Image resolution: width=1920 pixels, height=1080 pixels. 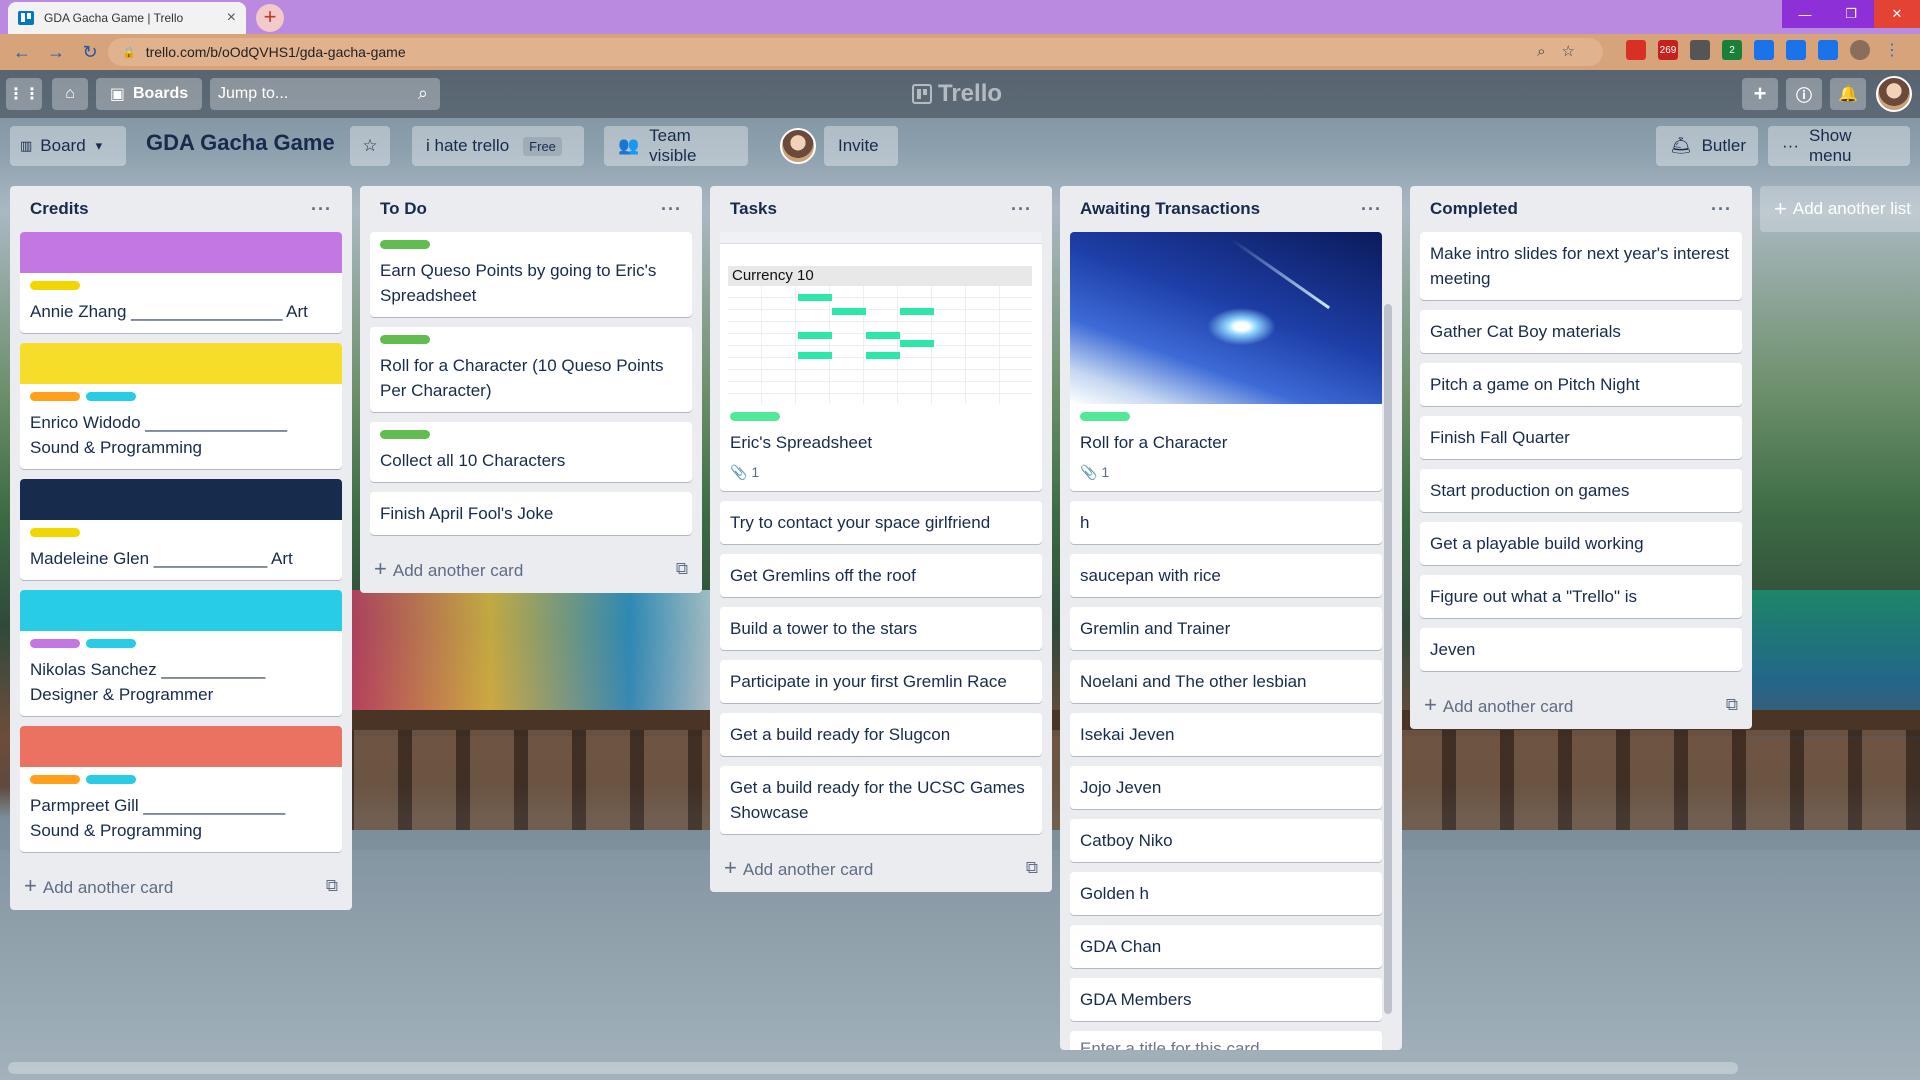 What do you see at coordinates (181, 529) in the screenshot?
I see `card: Madeleine Glen ____________ Art` at bounding box center [181, 529].